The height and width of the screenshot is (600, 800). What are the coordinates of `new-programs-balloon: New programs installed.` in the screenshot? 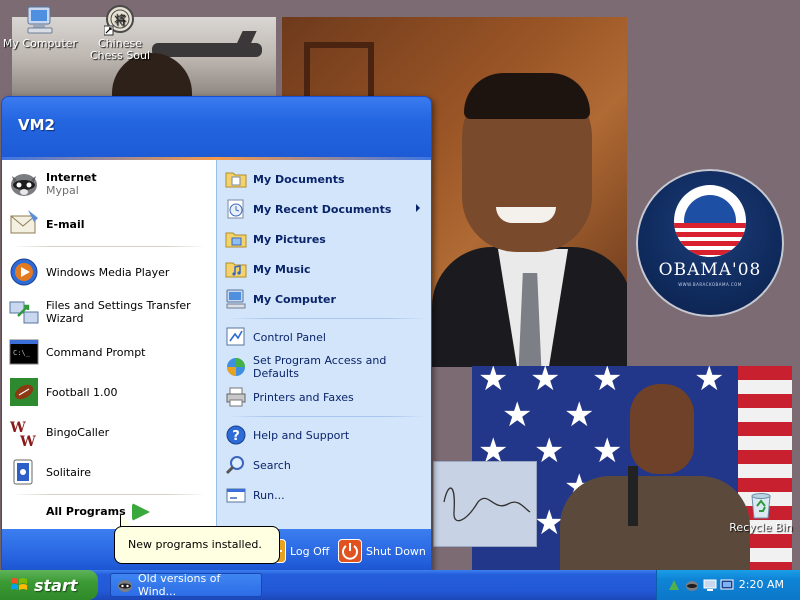 It's located at (197, 545).